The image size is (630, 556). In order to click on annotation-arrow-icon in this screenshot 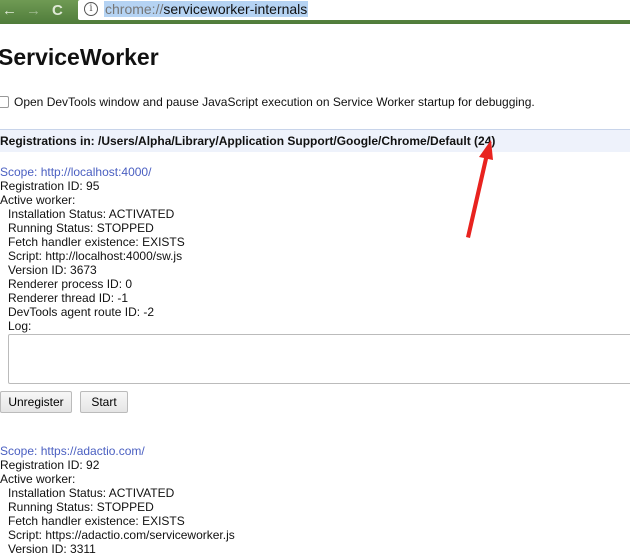, I will do `click(479, 189)`.